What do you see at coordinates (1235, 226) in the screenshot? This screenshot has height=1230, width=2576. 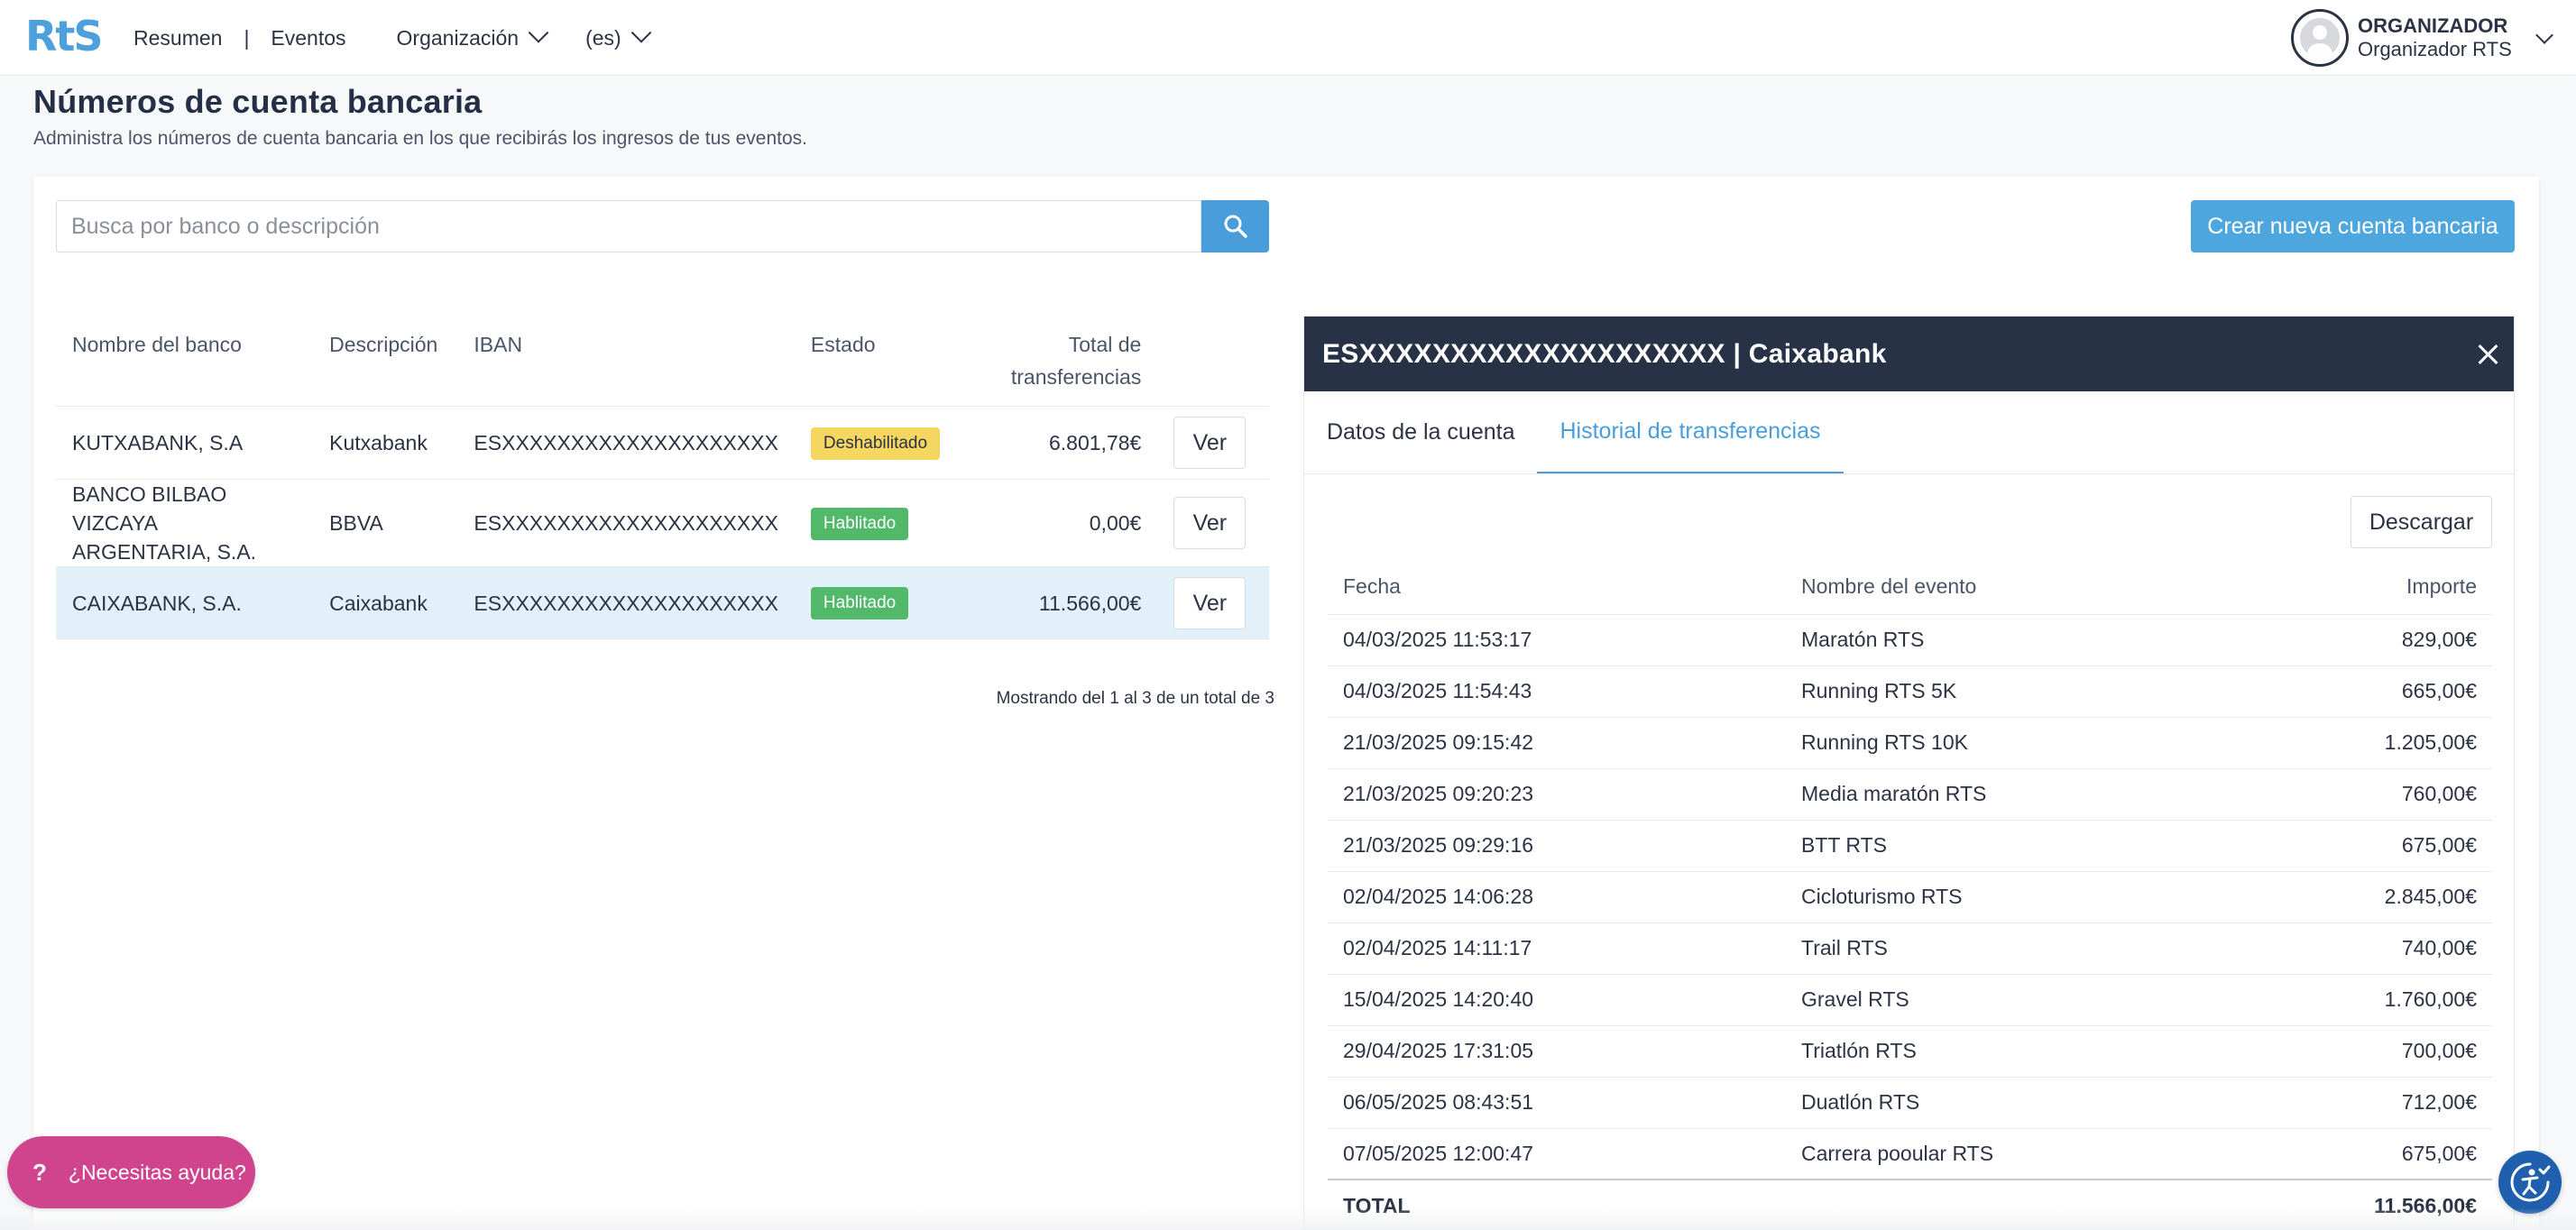 I see `search-button` at bounding box center [1235, 226].